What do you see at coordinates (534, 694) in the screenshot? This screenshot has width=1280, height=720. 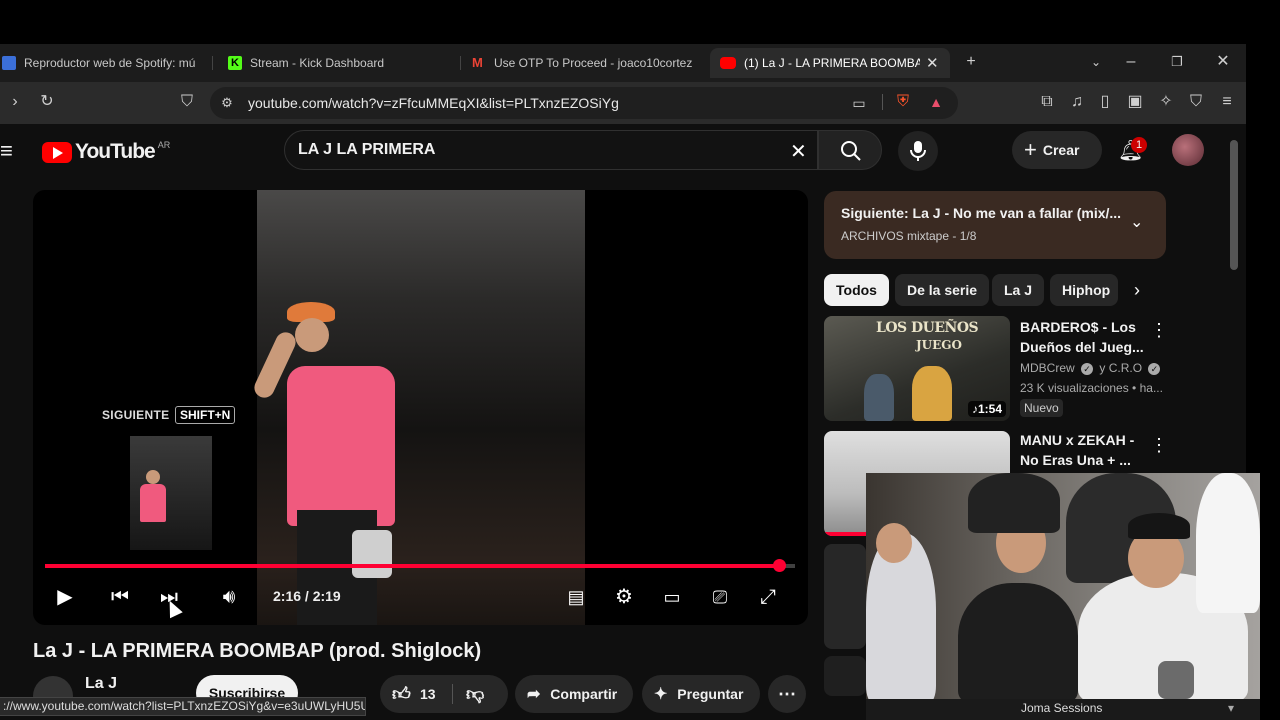 I see `share-arrow-icon: ➦` at bounding box center [534, 694].